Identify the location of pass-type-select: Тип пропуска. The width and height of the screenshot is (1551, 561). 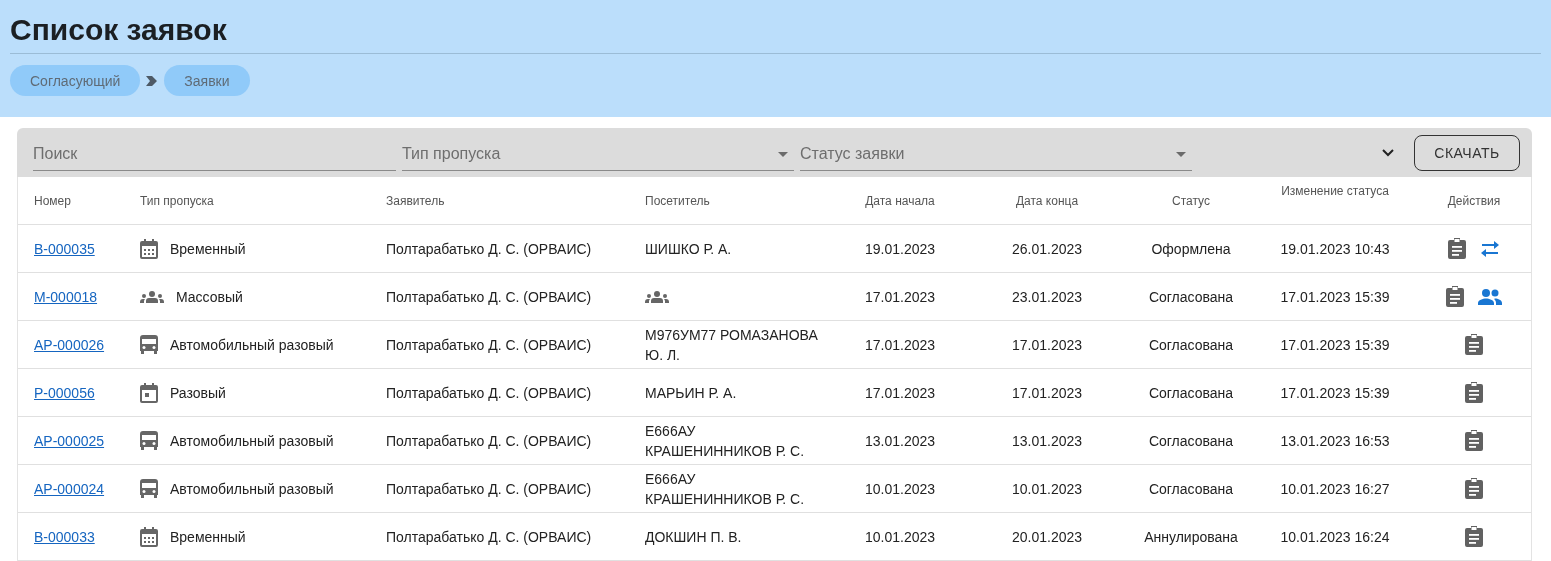
(598, 154).